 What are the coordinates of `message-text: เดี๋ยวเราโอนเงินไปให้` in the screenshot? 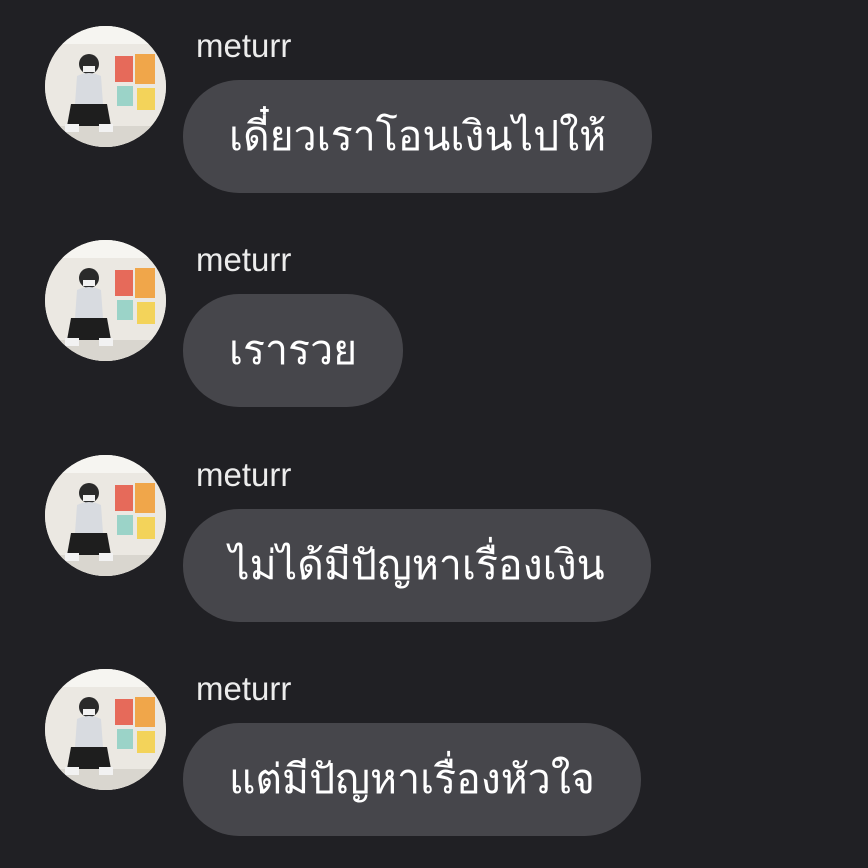 It's located at (418, 136).